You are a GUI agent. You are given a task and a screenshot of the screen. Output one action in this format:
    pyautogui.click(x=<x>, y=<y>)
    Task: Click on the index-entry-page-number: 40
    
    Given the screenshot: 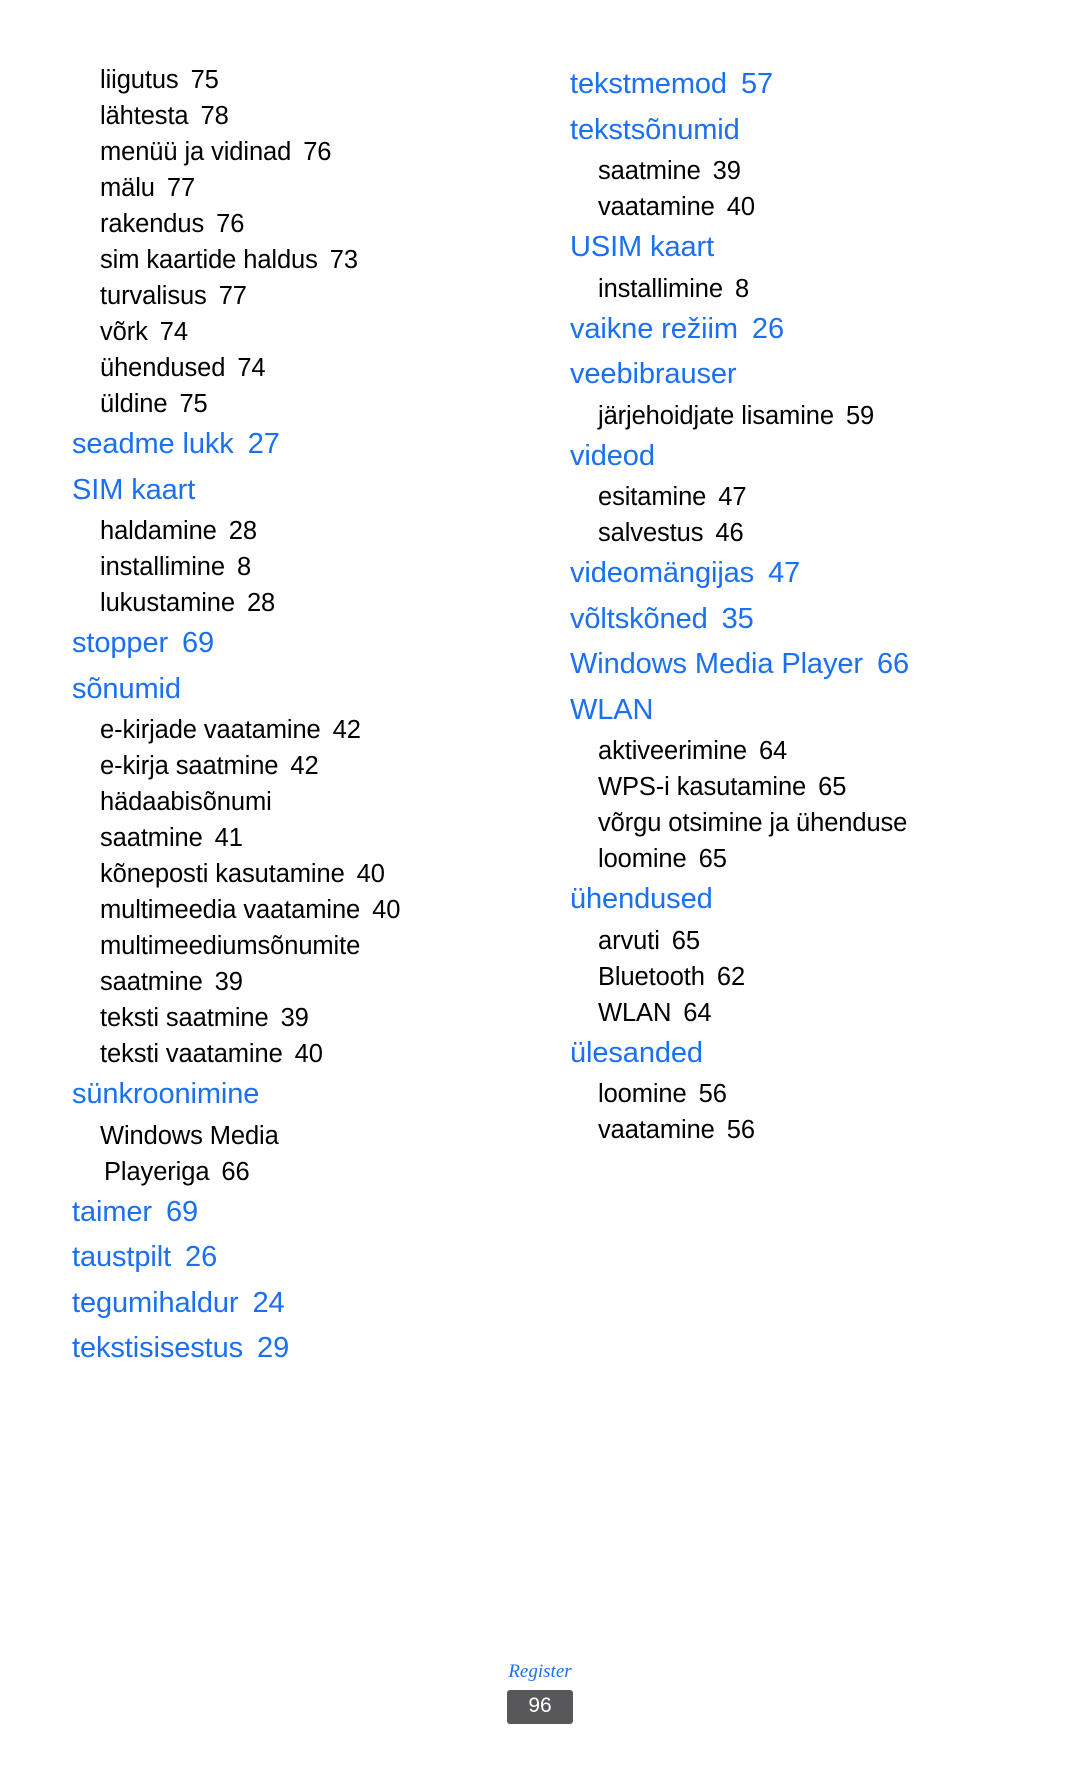 What is the action you would take?
    pyautogui.click(x=386, y=910)
    